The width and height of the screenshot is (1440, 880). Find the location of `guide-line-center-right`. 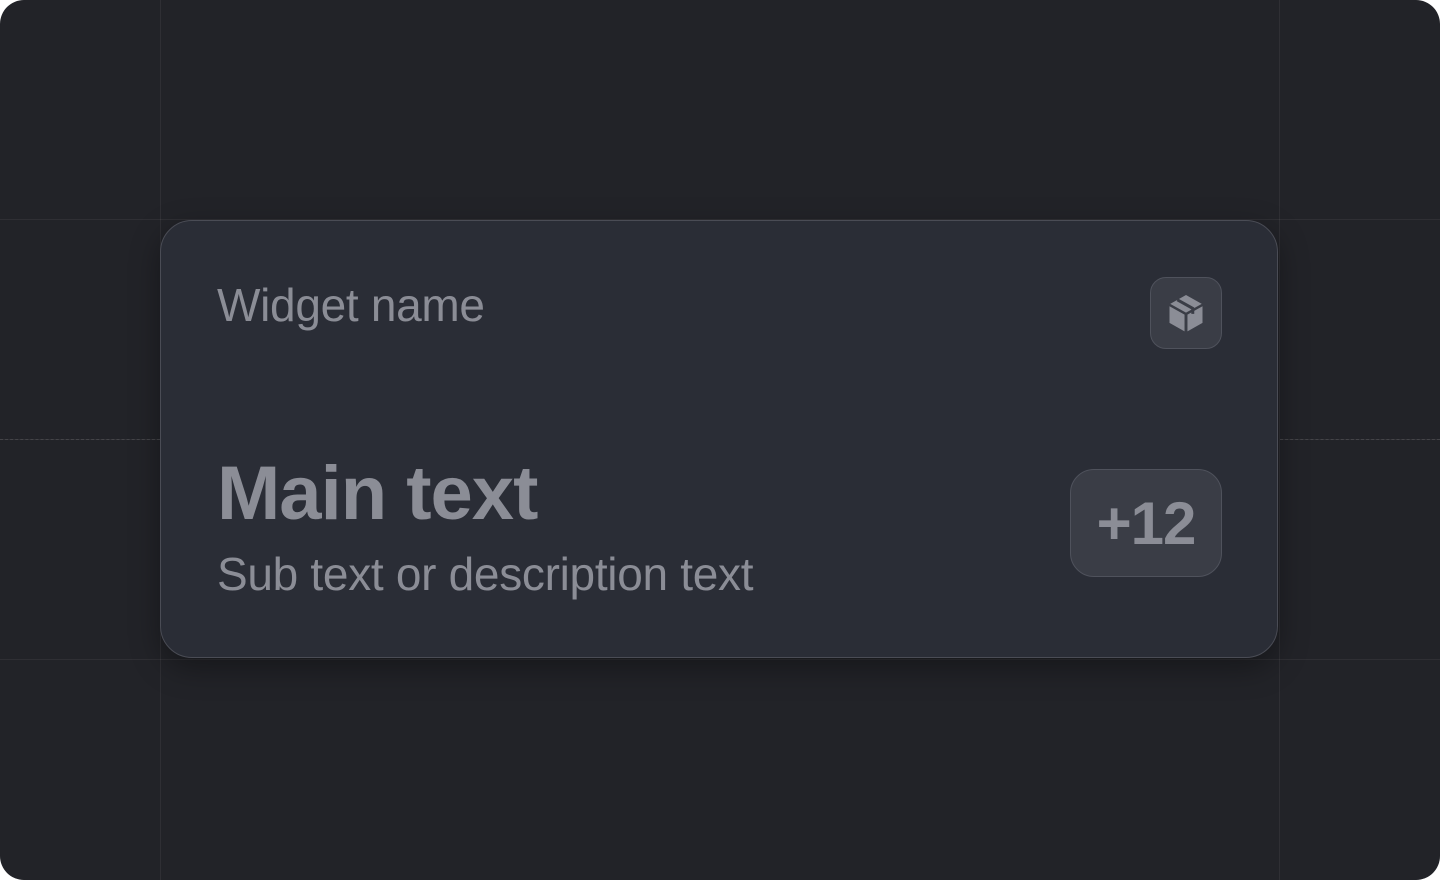

guide-line-center-right is located at coordinates (1360, 439).